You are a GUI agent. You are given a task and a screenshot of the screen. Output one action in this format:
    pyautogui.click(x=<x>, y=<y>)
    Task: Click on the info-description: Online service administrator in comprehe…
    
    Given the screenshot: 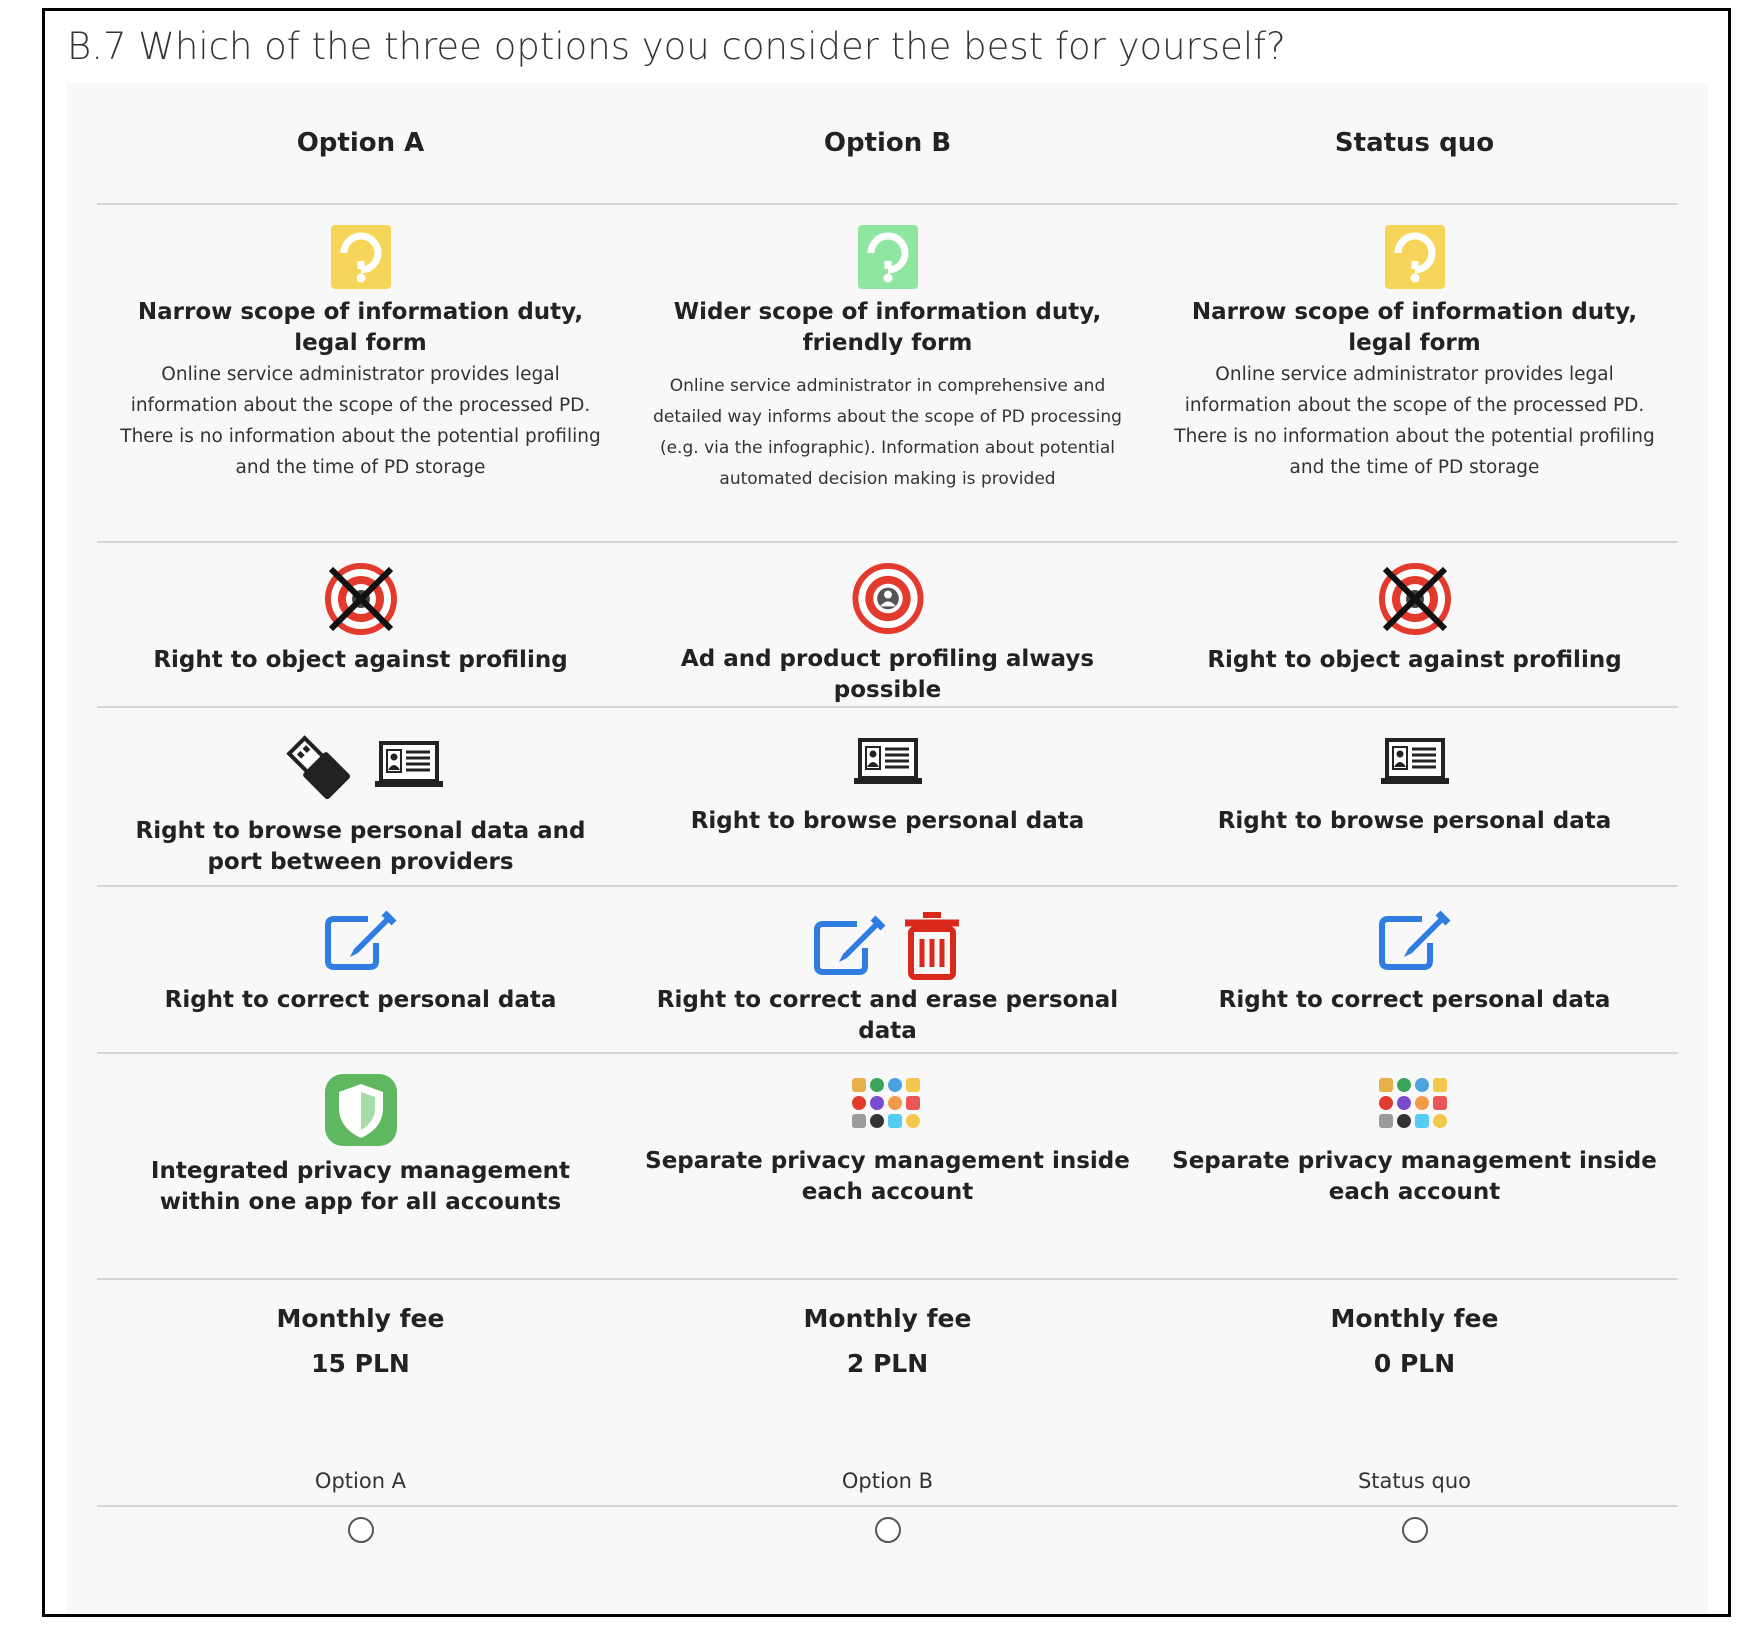 What is the action you would take?
    pyautogui.click(x=887, y=432)
    